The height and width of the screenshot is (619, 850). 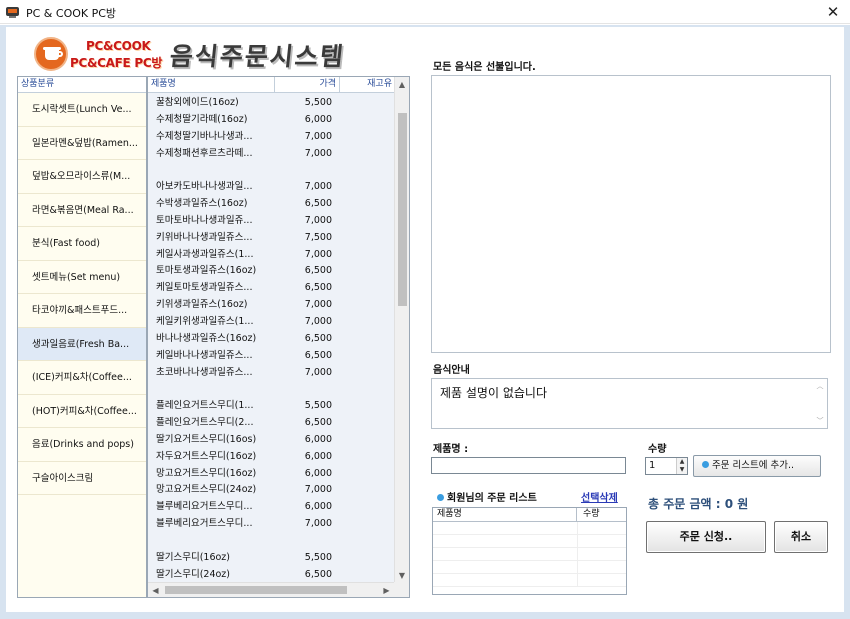 I want to click on spin-up-icon: ▲, so click(x=682, y=462).